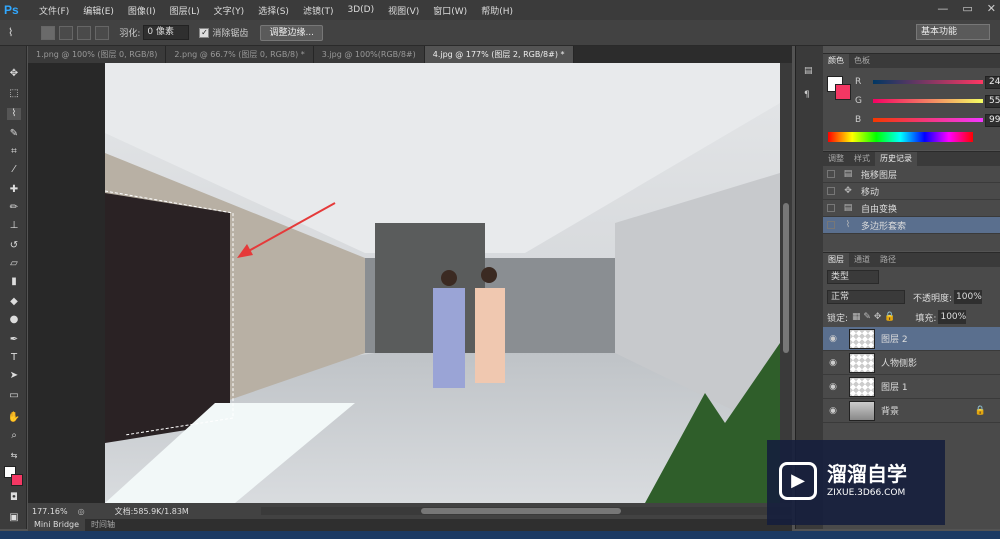  What do you see at coordinates (862, 61) in the screenshot?
I see `tab-swatches: 色板` at bounding box center [862, 61].